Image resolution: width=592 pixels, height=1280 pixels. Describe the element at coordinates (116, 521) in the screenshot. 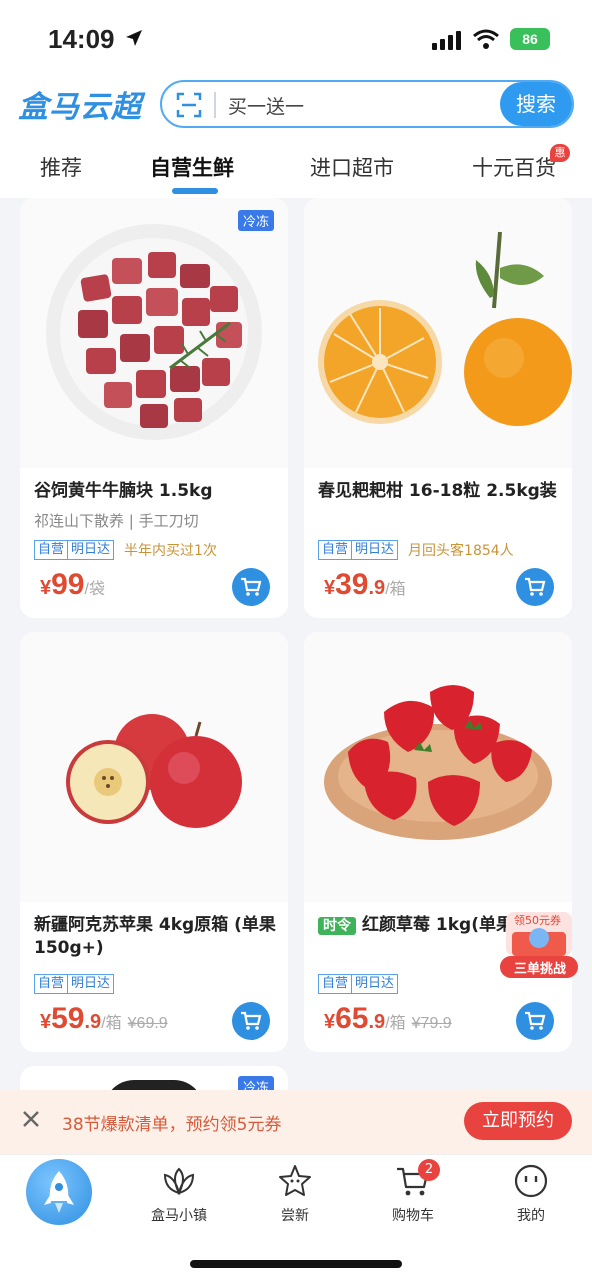

I see `product-subtitle: 祁连山下散养 | 手工刀切` at that location.